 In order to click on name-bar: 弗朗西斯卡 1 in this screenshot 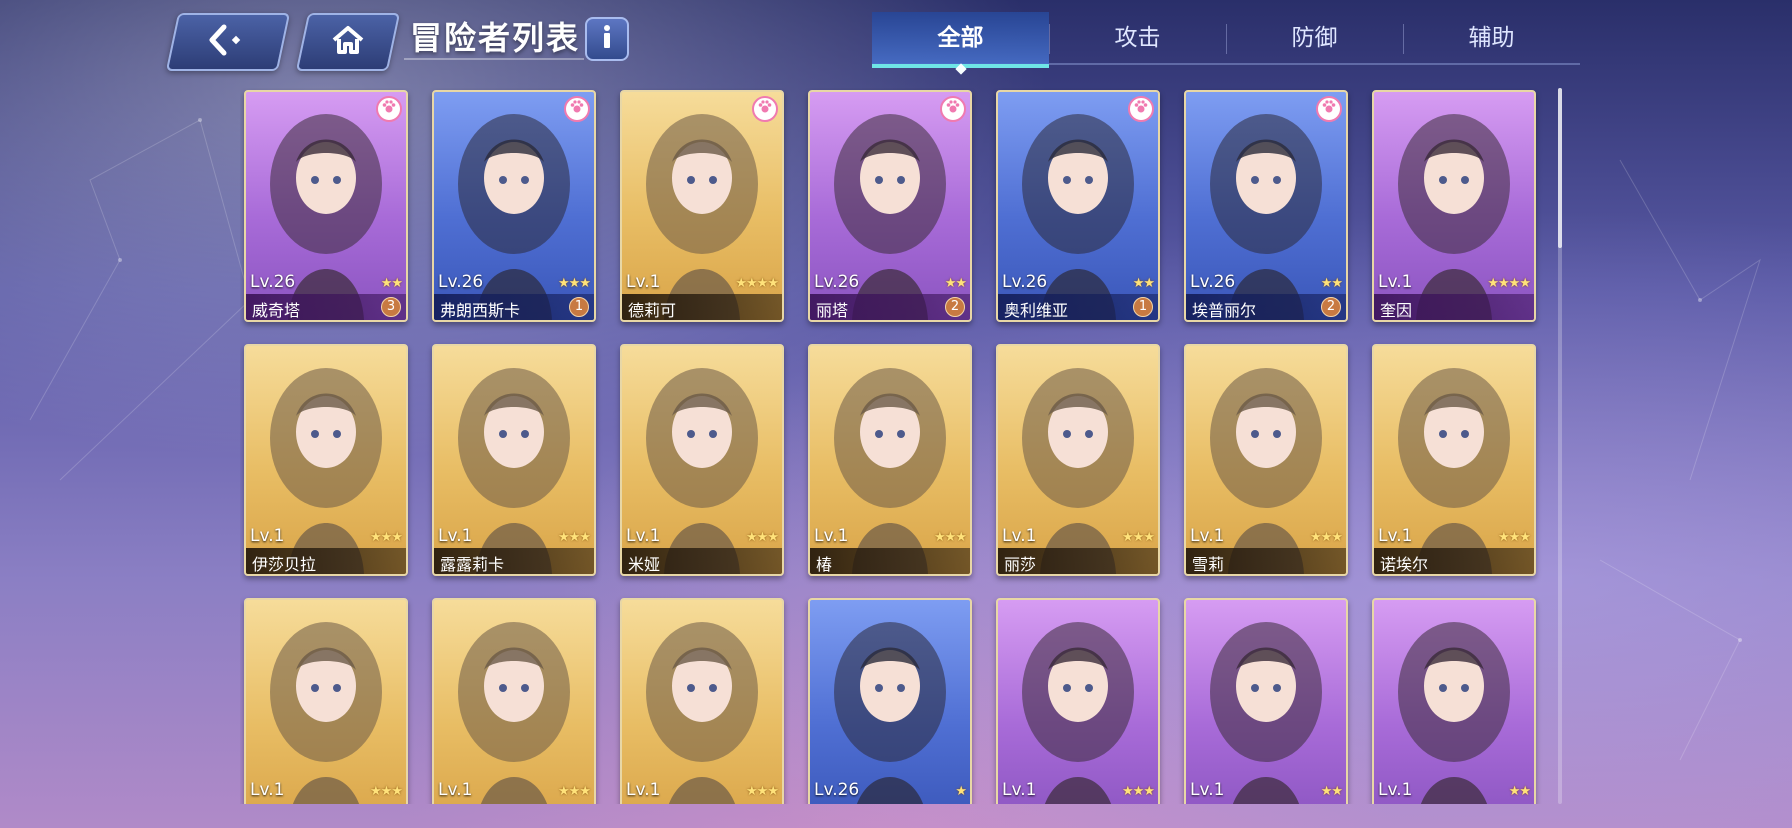, I will do `click(514, 307)`.